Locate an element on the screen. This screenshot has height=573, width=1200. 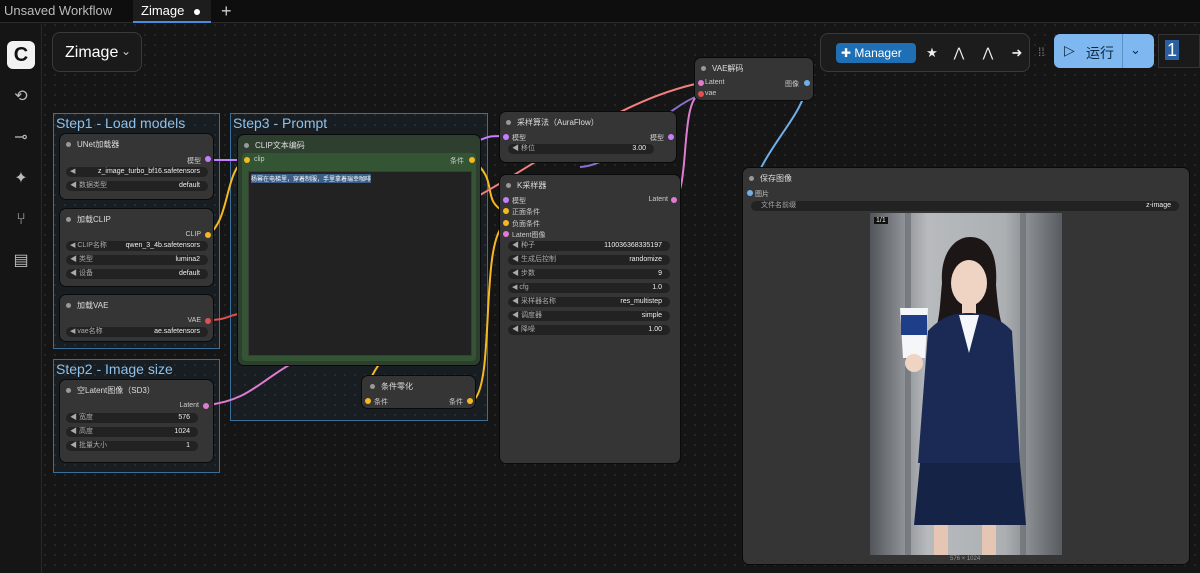
input-label: clip is located at coordinates (259, 159).